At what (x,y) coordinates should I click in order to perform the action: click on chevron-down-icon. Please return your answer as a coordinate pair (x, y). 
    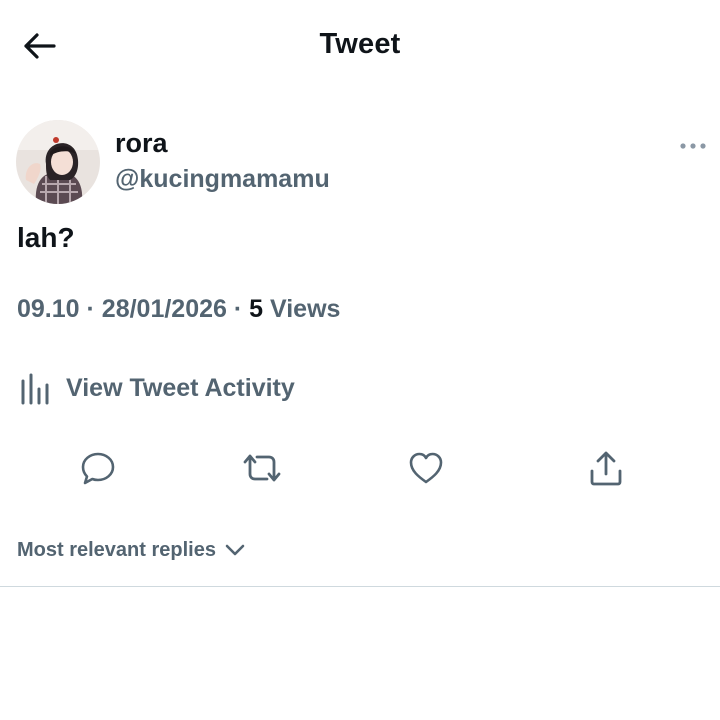
    Looking at the image, I should click on (235, 550).